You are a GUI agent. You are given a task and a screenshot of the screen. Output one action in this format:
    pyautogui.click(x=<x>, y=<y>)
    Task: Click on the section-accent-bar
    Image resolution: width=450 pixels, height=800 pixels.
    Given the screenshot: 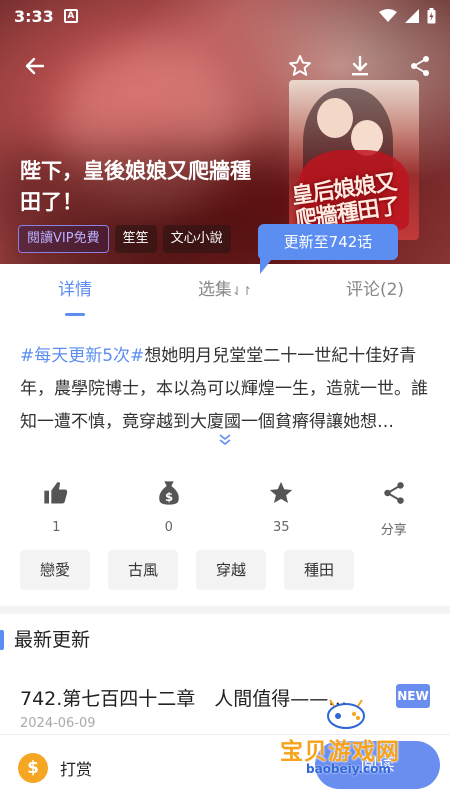 What is the action you would take?
    pyautogui.click(x=2, y=640)
    